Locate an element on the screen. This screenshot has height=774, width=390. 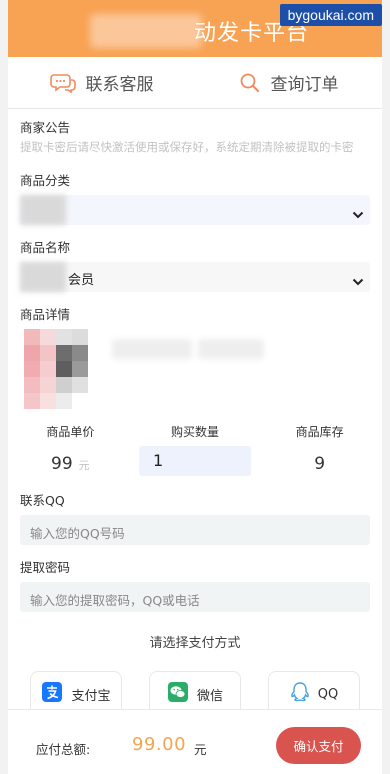
password-input: 输入您的提取密码，QQ或电话 is located at coordinates (195, 597).